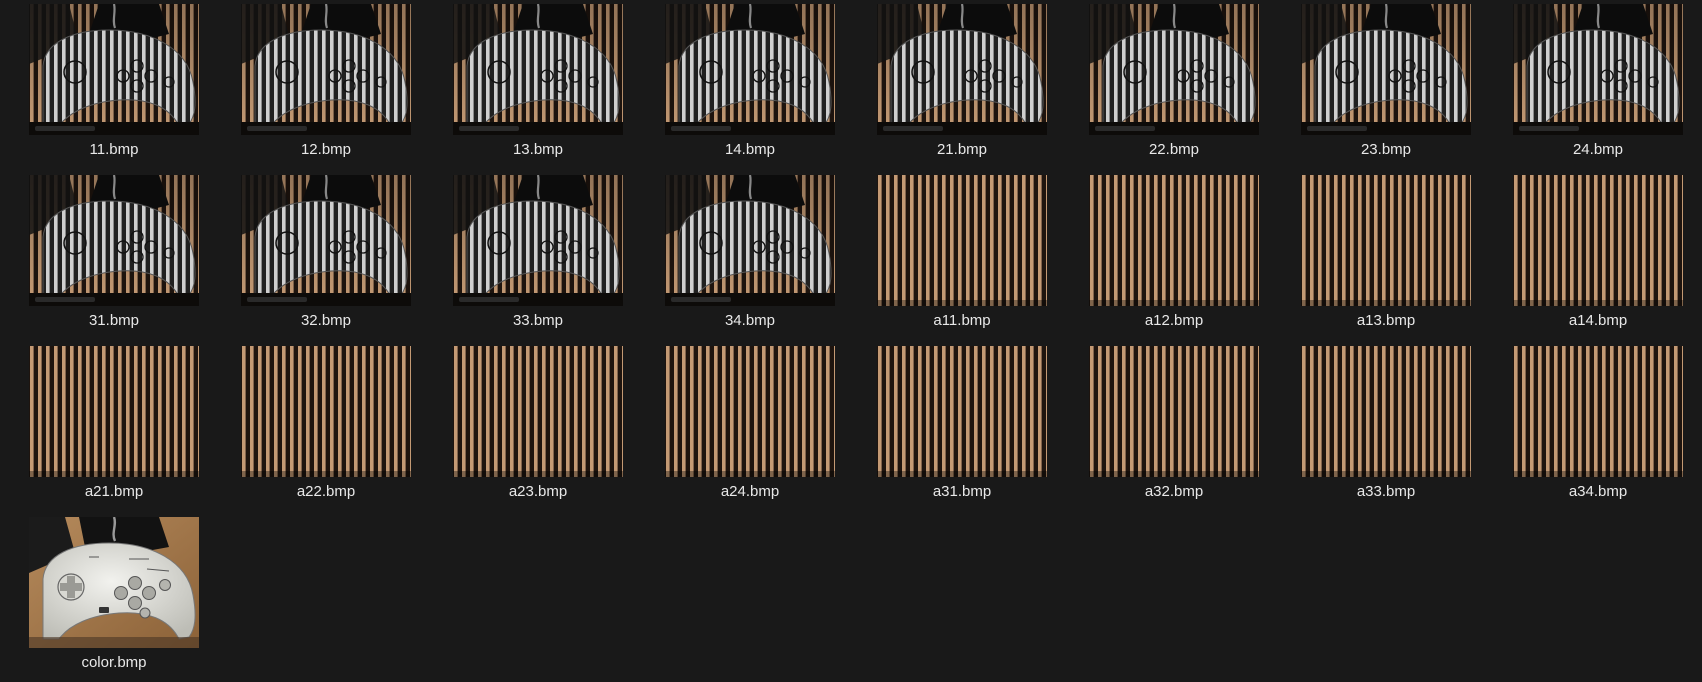 The height and width of the screenshot is (682, 1702). Describe the element at coordinates (1598, 150) in the screenshot. I see `file-name-label: 24.bmp` at that location.